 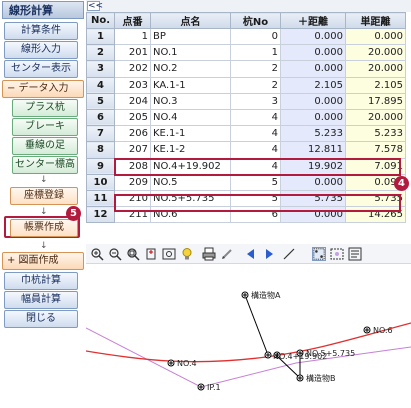 What do you see at coordinates (100, 134) in the screenshot?
I see `row-number-cell: 7` at bounding box center [100, 134].